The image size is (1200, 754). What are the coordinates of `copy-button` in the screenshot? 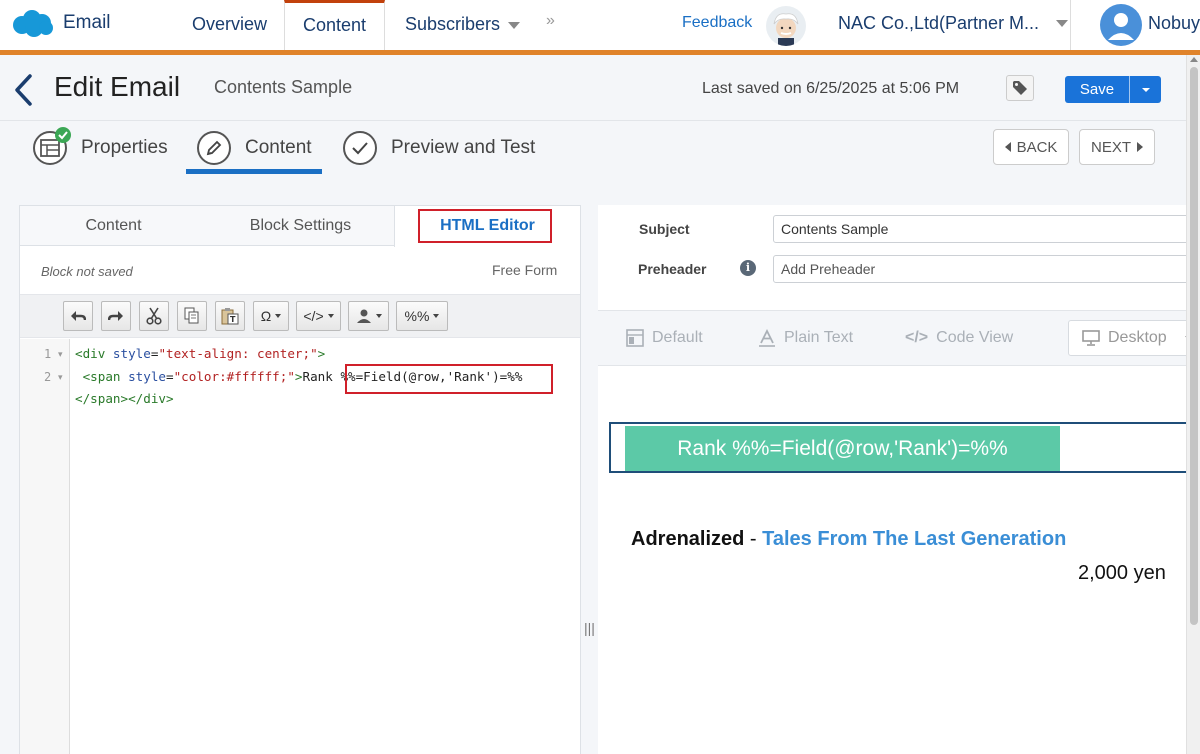 It's located at (192, 316).